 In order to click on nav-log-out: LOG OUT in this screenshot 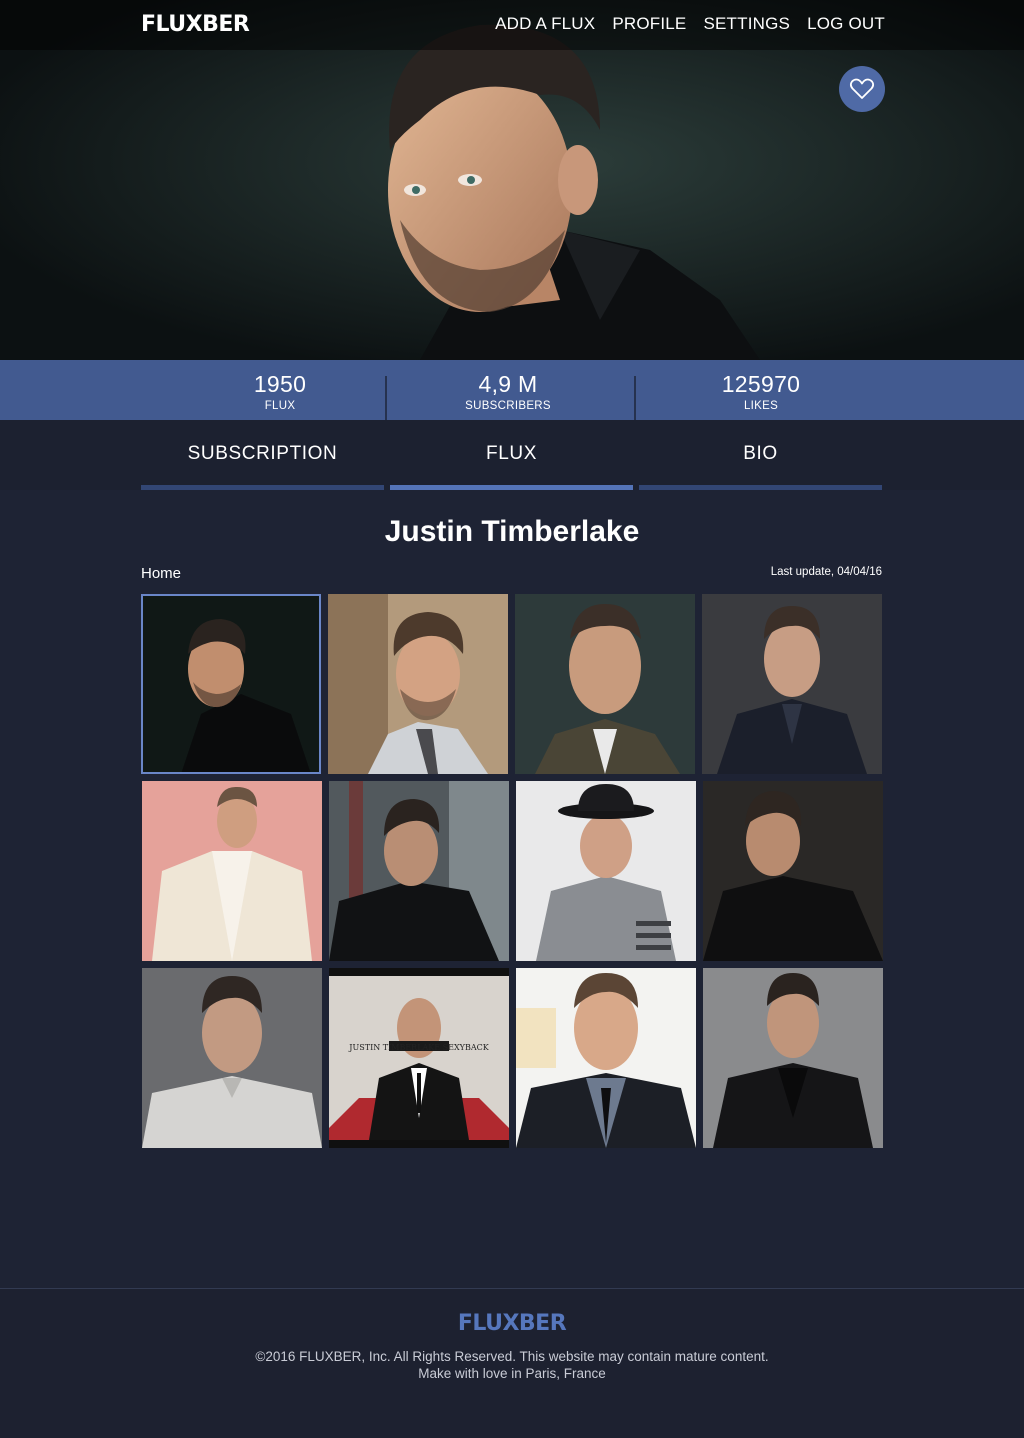, I will do `click(846, 24)`.